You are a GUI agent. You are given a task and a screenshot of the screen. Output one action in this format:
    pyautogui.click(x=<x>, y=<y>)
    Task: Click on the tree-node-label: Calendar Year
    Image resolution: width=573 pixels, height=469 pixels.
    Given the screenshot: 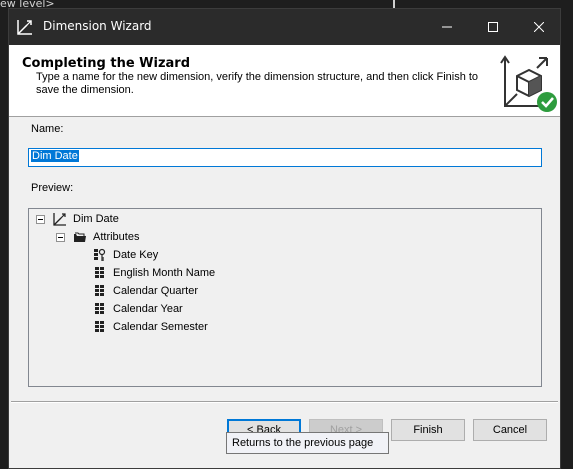 What is the action you would take?
    pyautogui.click(x=148, y=309)
    